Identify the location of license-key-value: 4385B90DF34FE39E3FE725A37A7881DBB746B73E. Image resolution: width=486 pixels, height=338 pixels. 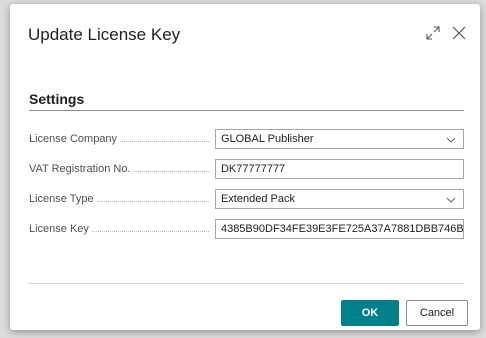
(342, 229).